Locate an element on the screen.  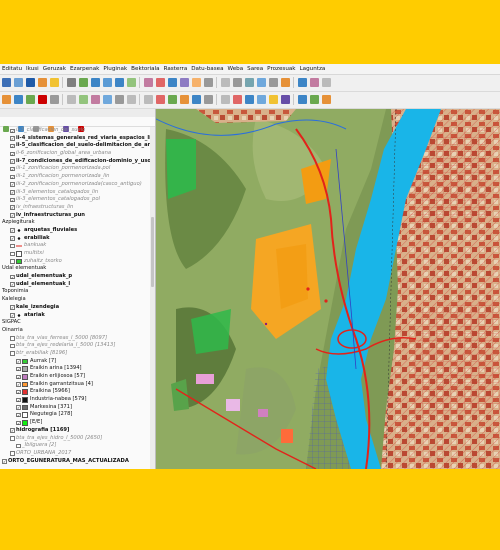
layer-row: Udal elementuak is located at coordinates (75, 269).